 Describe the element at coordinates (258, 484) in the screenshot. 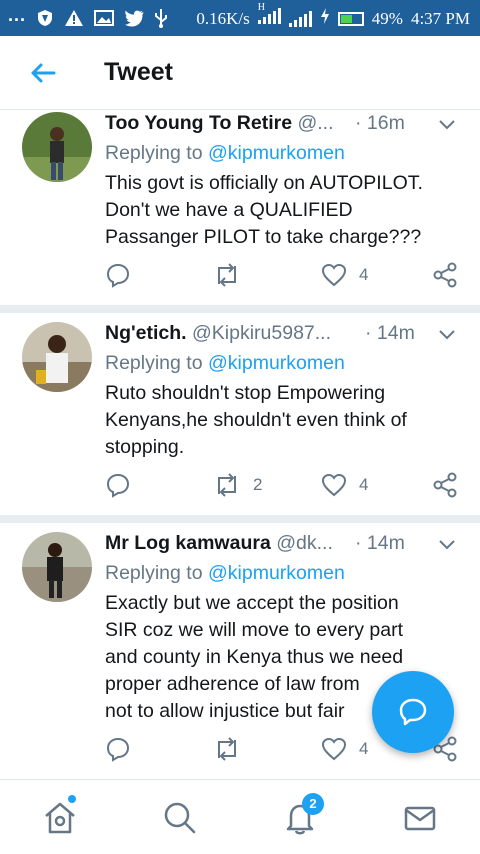

I see `retweet-count: 2` at that location.